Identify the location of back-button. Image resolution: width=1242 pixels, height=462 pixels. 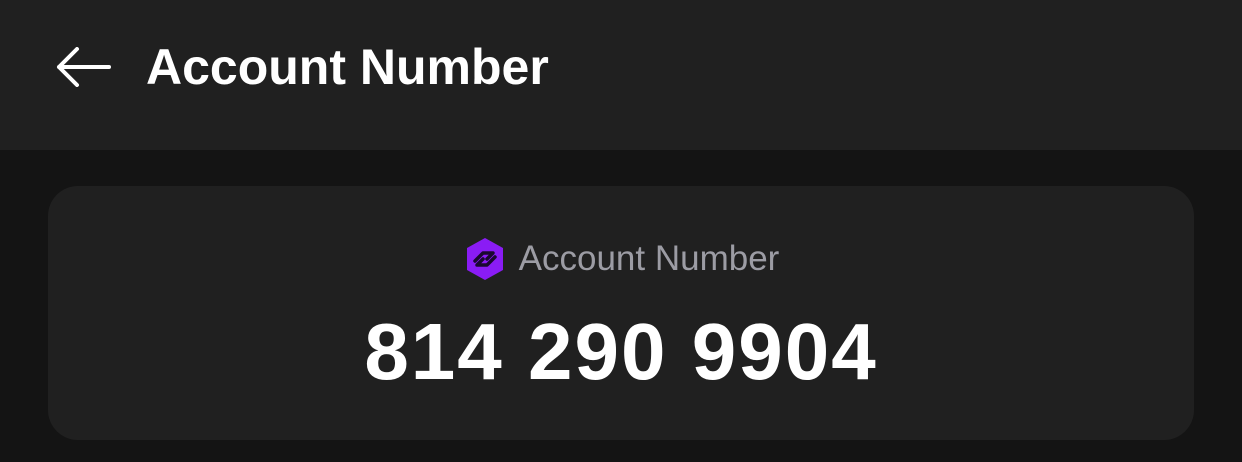
(83, 67).